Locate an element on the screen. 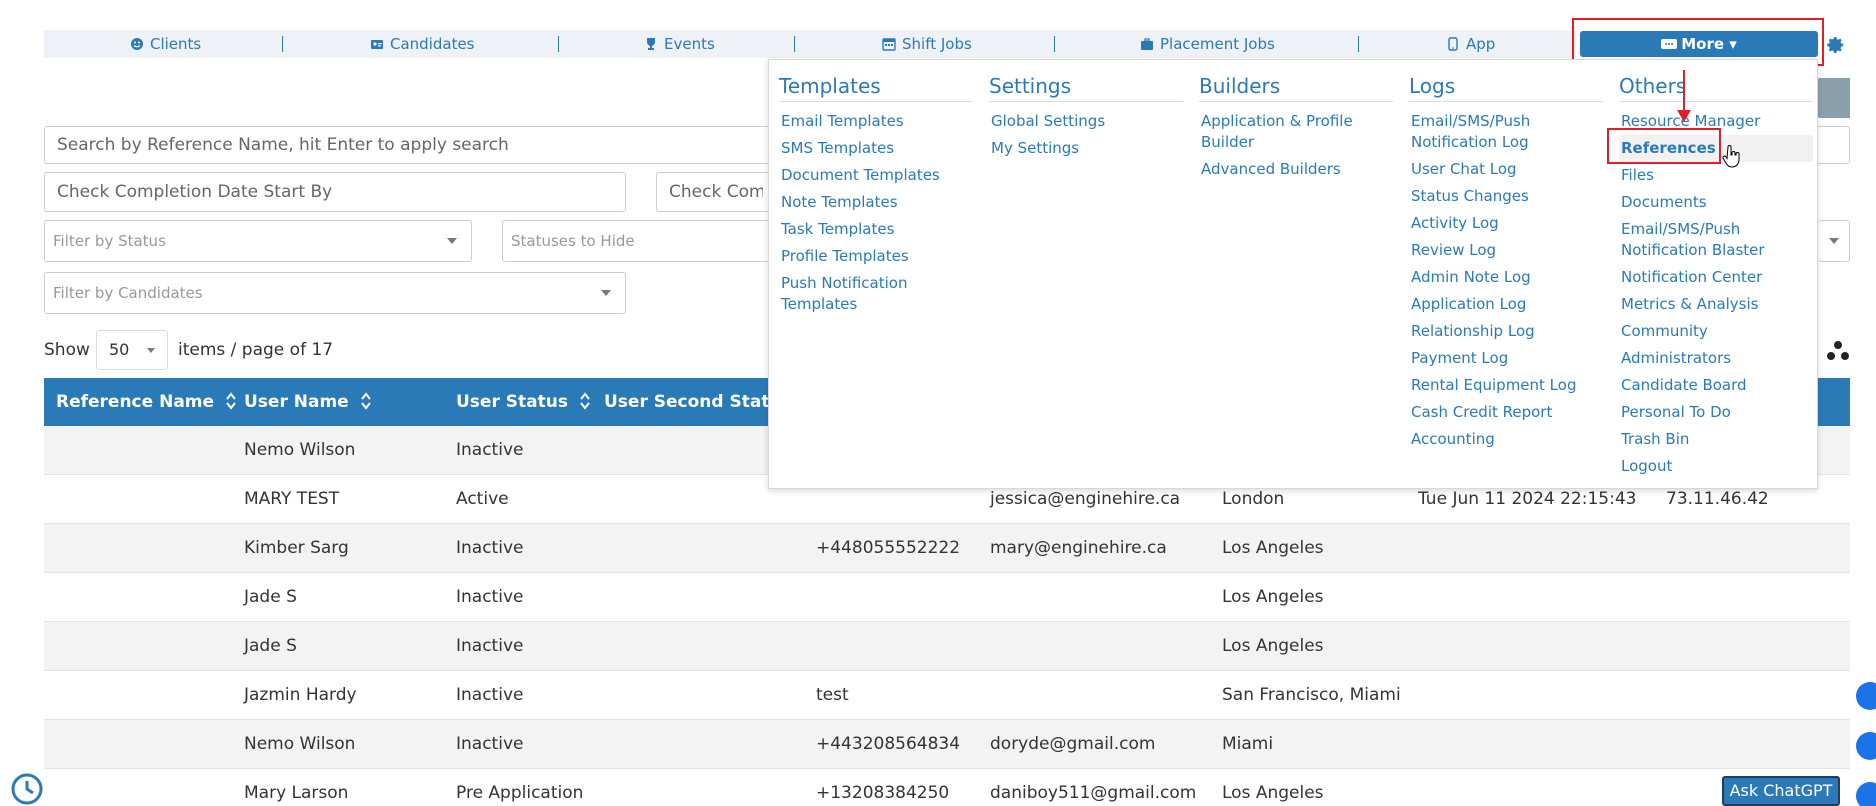 This screenshot has height=806, width=1876. page-size-select: 50 is located at coordinates (132, 350).